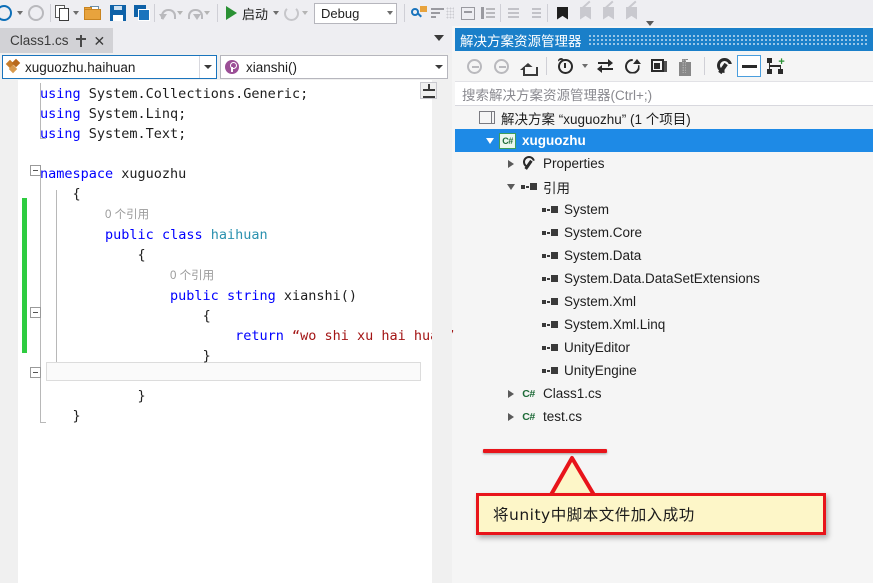 The width and height of the screenshot is (873, 583). I want to click on pin-icon, so click(81, 40).